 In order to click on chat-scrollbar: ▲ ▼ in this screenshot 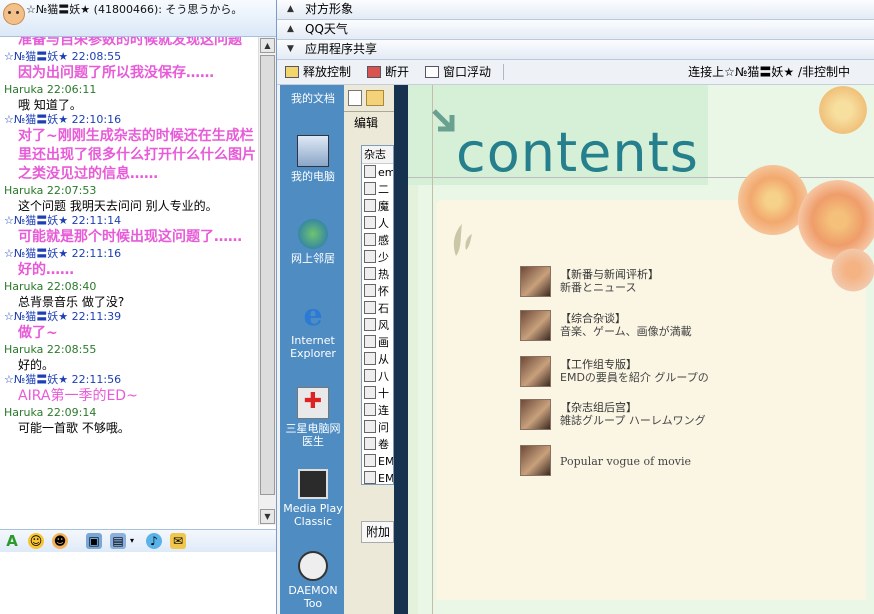, I will do `click(267, 281)`.